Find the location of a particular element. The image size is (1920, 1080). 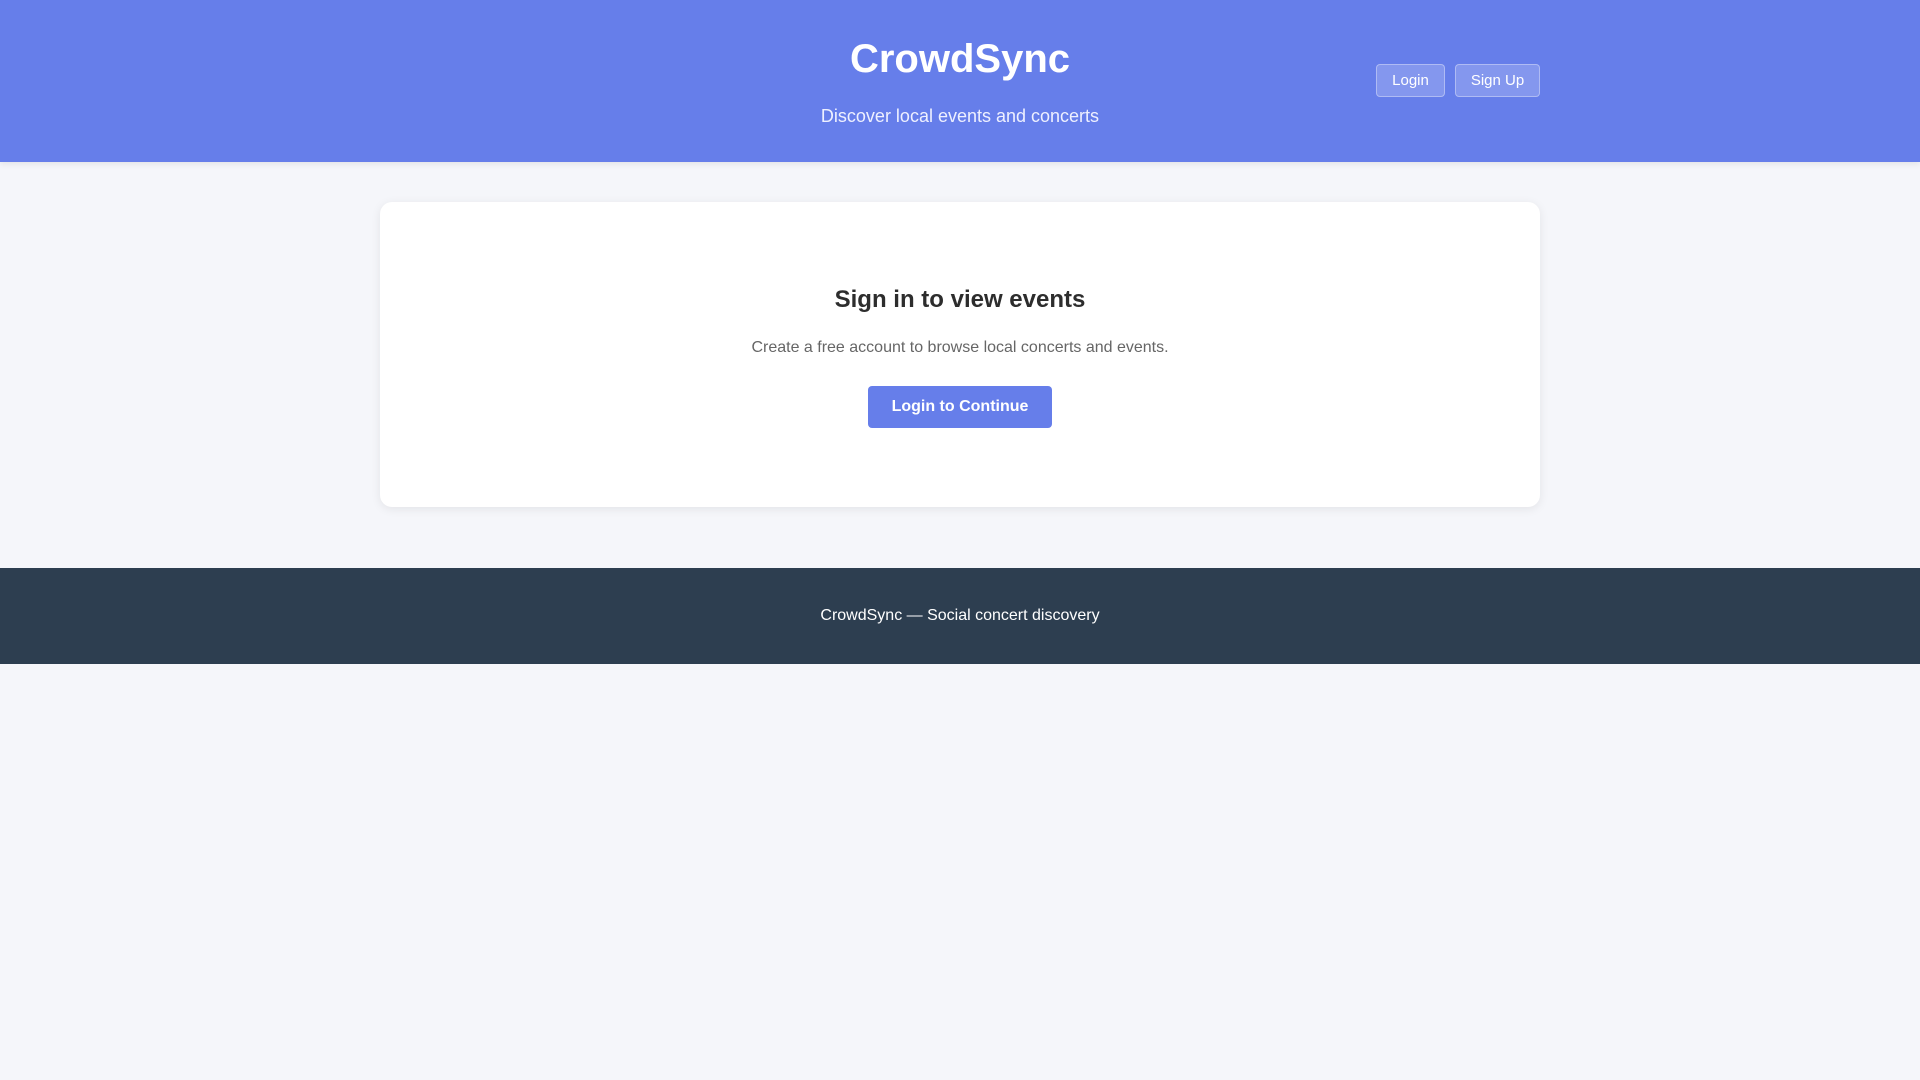

footer-text: CrowdSync — Social concert discovery is located at coordinates (960, 615).